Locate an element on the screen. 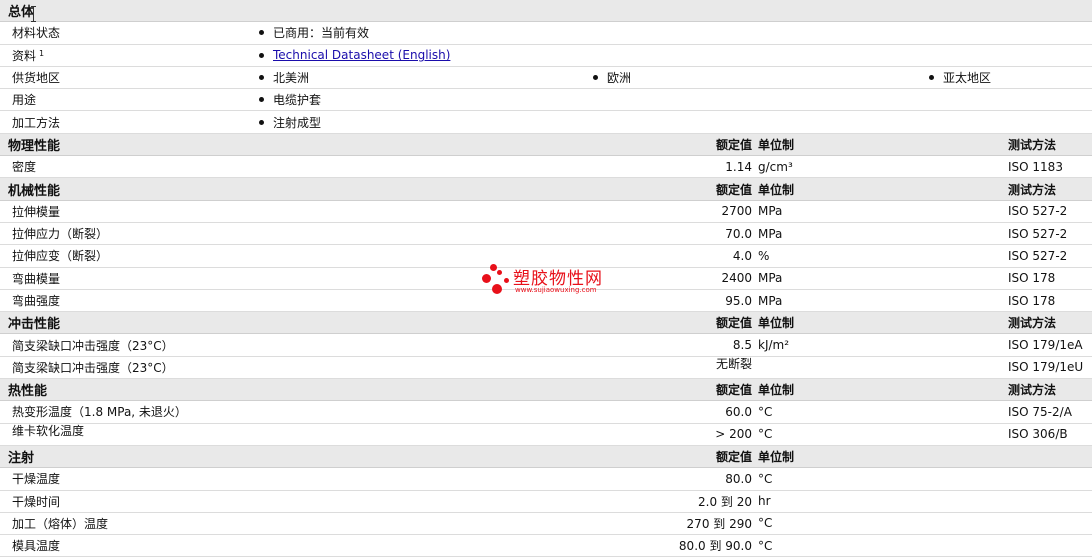 This screenshot has height=557, width=1092. property-value: 270 到 290 is located at coordinates (719, 523).